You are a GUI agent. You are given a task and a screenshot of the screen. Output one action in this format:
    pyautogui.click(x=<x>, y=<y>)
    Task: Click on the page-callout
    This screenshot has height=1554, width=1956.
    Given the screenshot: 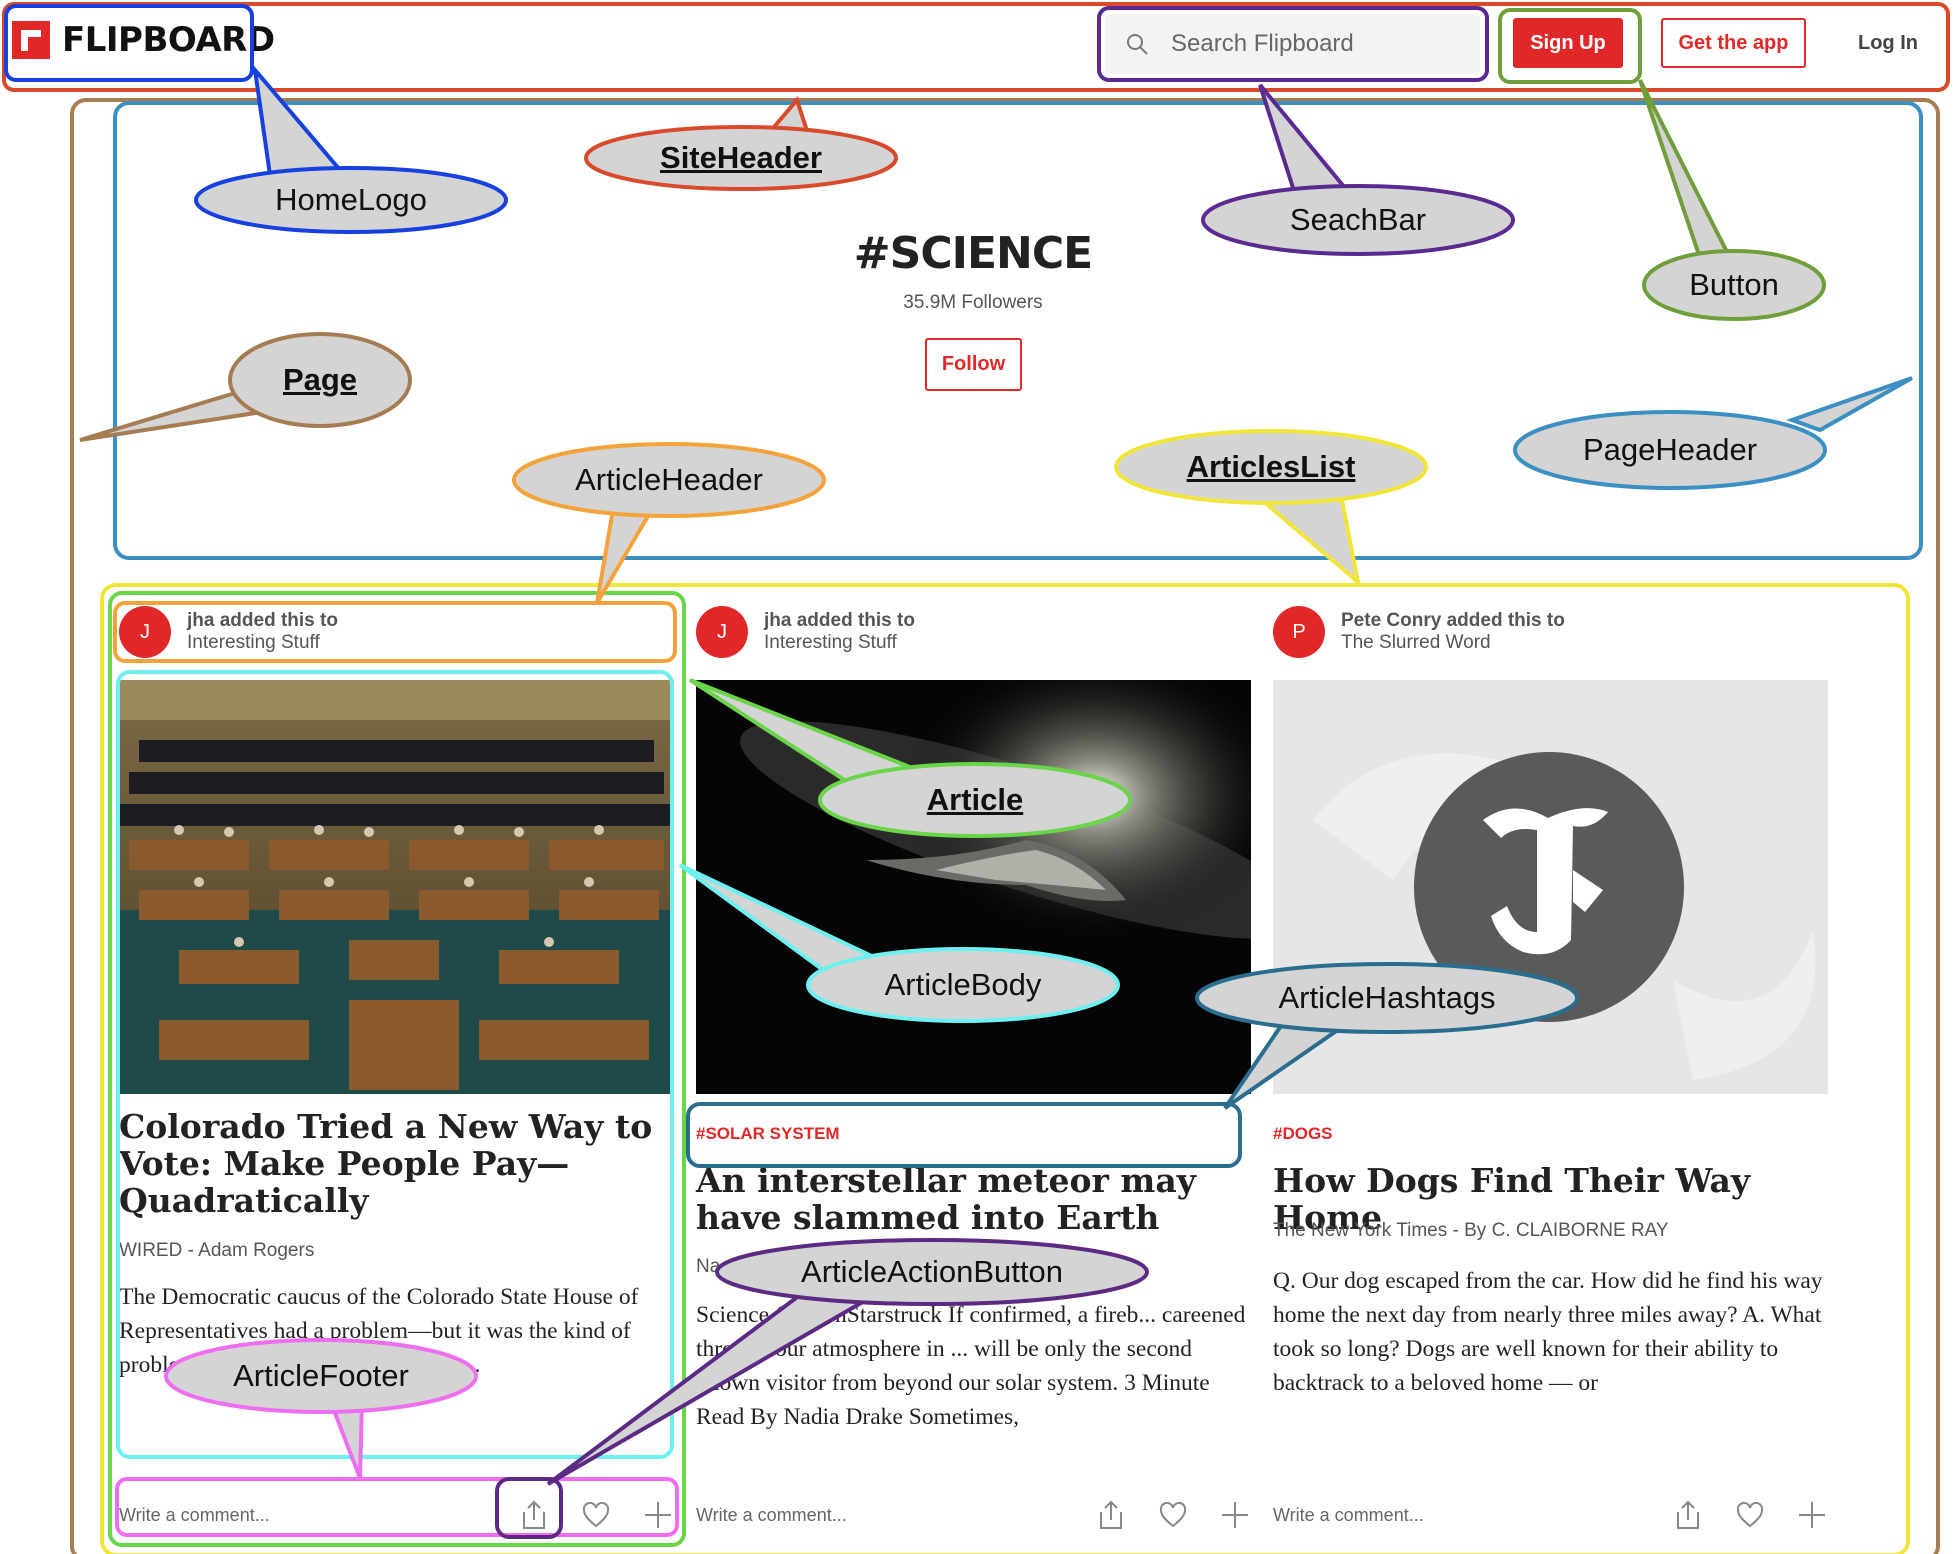 What is the action you would take?
    pyautogui.click(x=245, y=387)
    